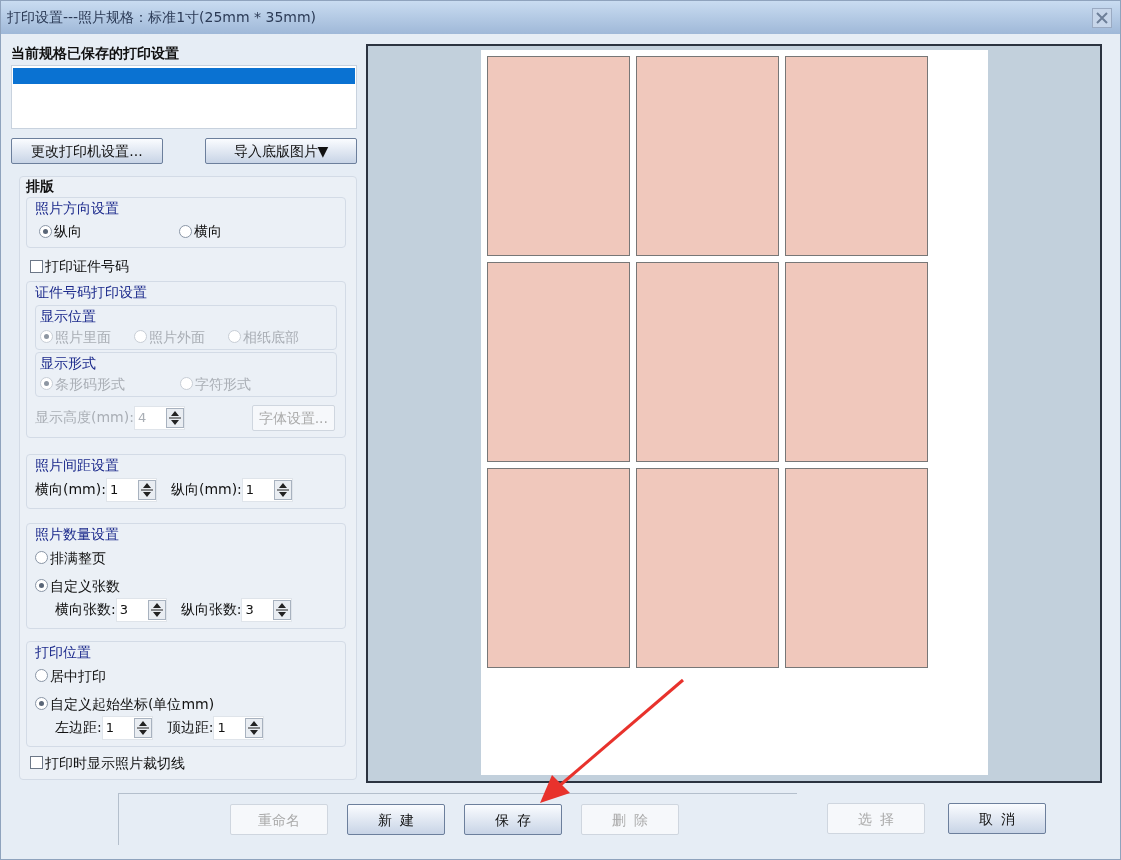 The image size is (1121, 860). What do you see at coordinates (77, 585) in the screenshot?
I see `radio-option: 自定义张数` at bounding box center [77, 585].